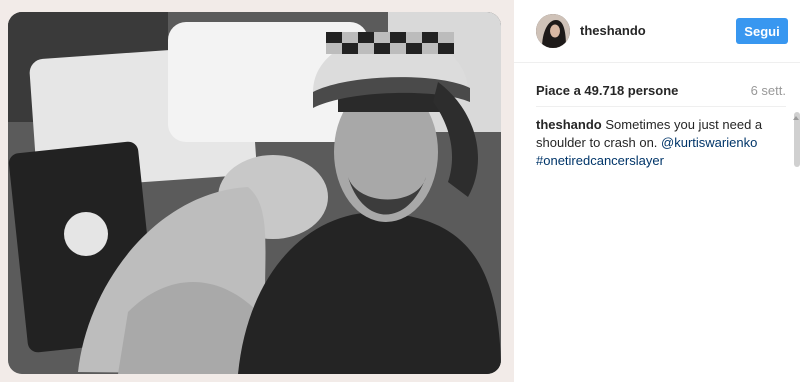 The height and width of the screenshot is (382, 800). Describe the element at coordinates (797, 139) in the screenshot. I see `scrollbar` at that location.